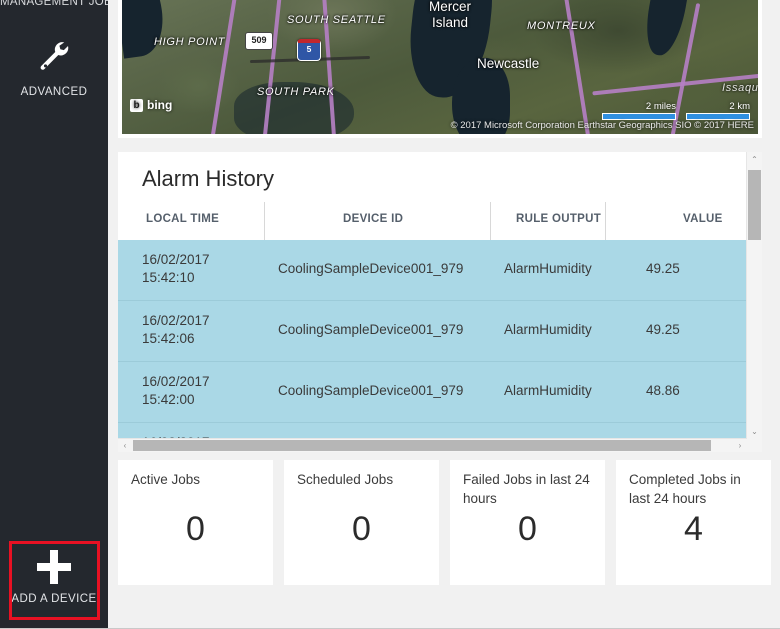 The height and width of the screenshot is (629, 780). Describe the element at coordinates (639, 110) in the screenshot. I see `map-scale-miles: 2 miles` at that location.